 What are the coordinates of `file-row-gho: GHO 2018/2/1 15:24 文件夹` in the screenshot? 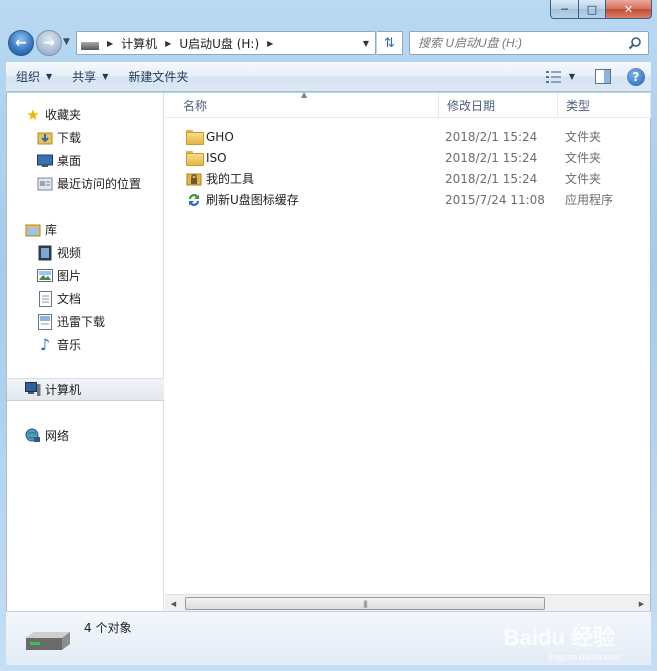 It's located at (407, 136).